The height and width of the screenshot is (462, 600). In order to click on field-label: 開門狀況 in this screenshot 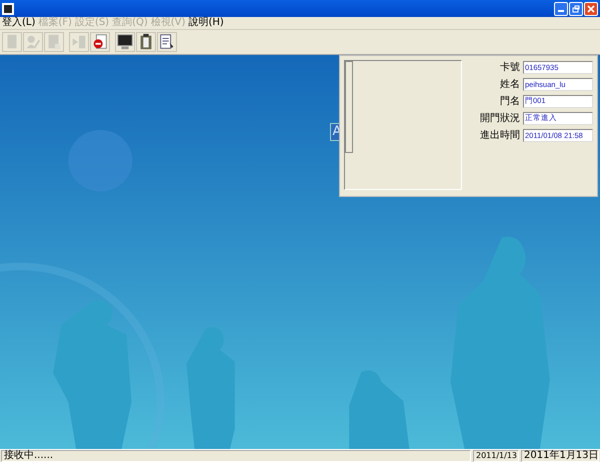, I will do `click(500, 118)`.